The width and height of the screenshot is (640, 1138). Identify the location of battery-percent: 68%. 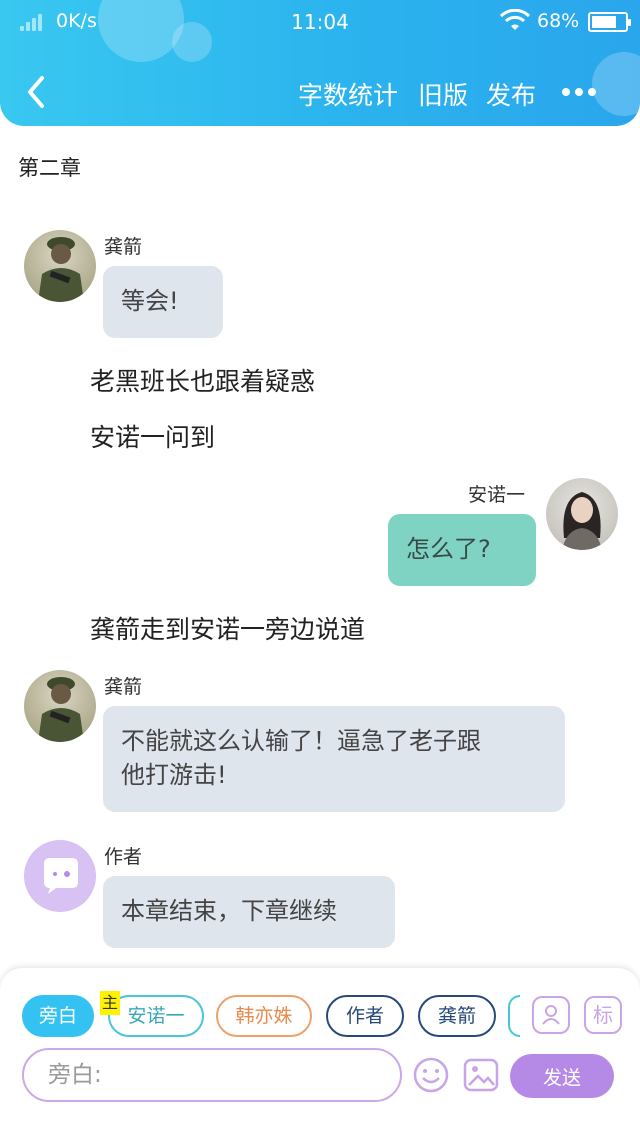
(558, 21).